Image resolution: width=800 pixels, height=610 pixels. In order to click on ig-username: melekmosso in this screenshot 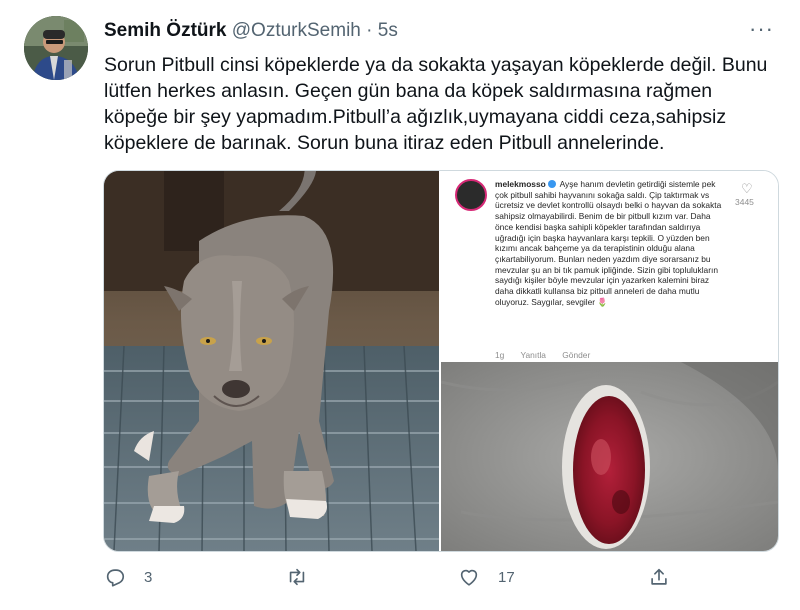, I will do `click(520, 184)`.